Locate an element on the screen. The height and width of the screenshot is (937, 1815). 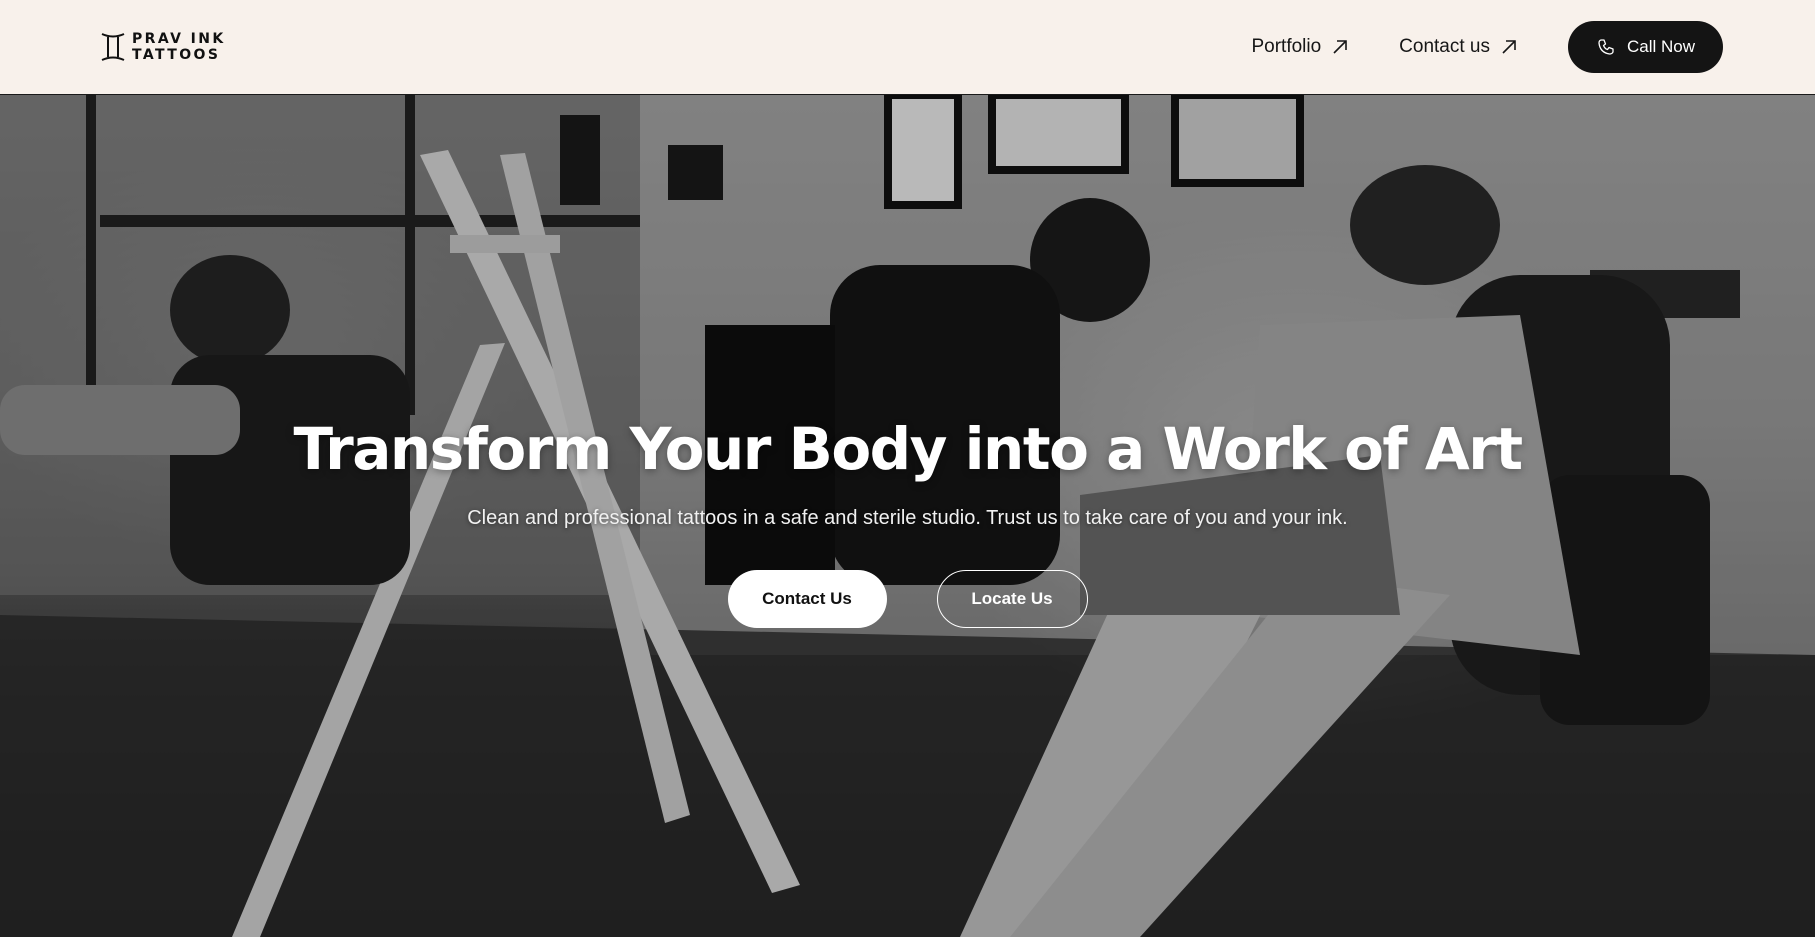
brand-name: PRAV INK TATTOOS is located at coordinates (179, 47).